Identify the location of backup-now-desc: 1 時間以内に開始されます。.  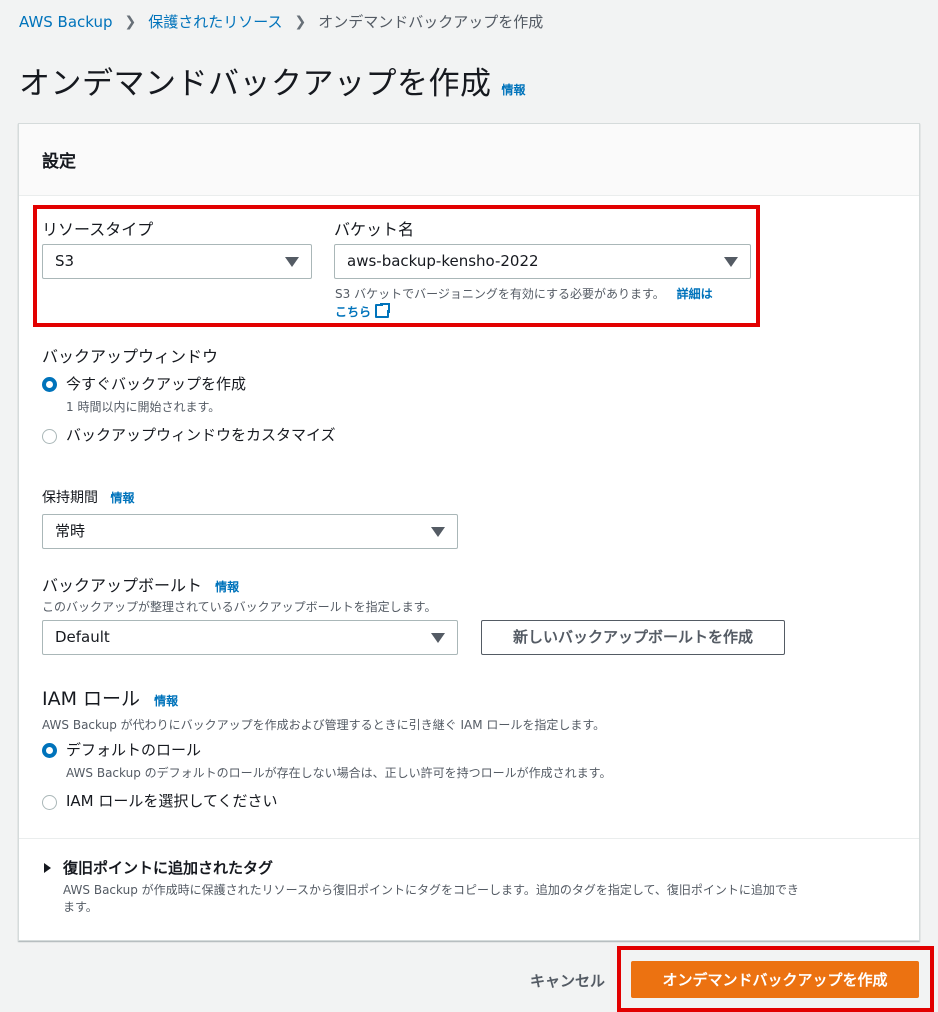
(143, 407).